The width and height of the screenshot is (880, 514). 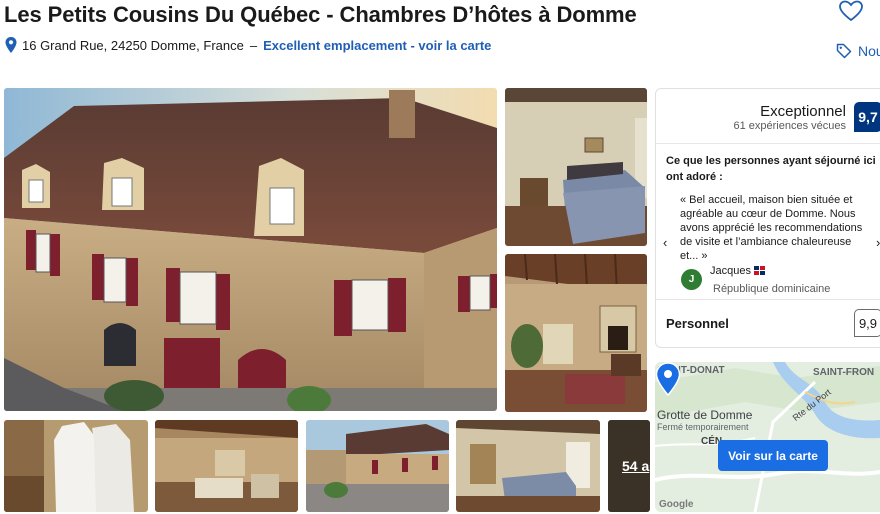 What do you see at coordinates (759, 270) in the screenshot?
I see `flag-icon` at bounding box center [759, 270].